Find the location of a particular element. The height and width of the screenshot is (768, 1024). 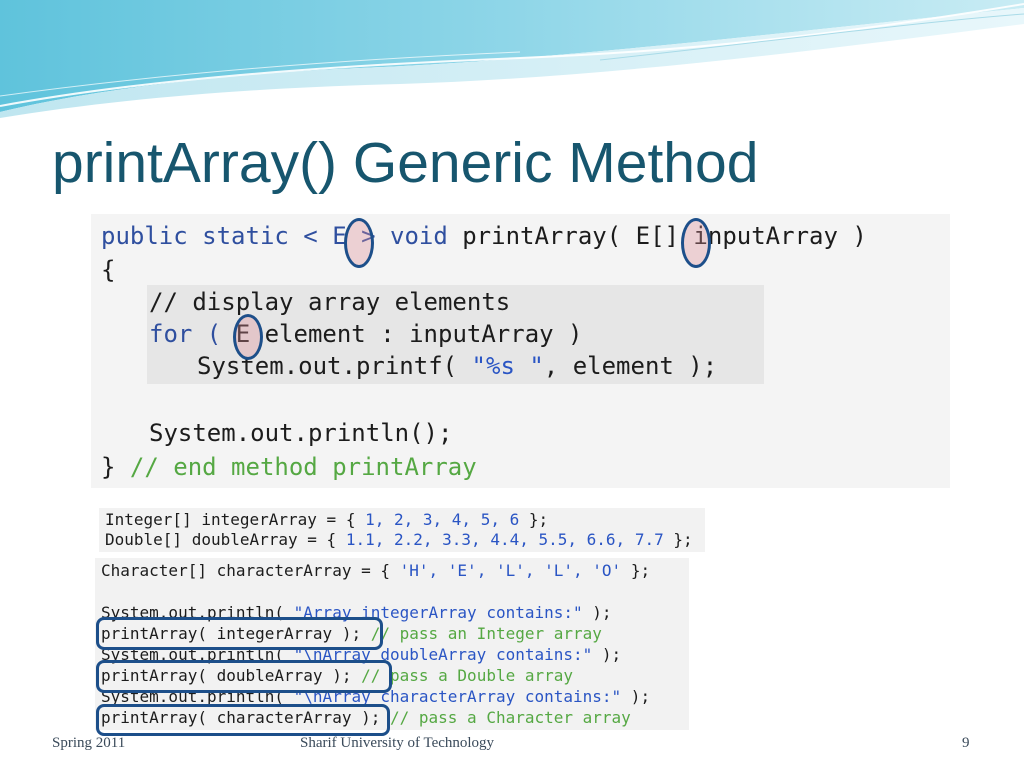

footer-institution: Sharif University of Technology is located at coordinates (397, 743).